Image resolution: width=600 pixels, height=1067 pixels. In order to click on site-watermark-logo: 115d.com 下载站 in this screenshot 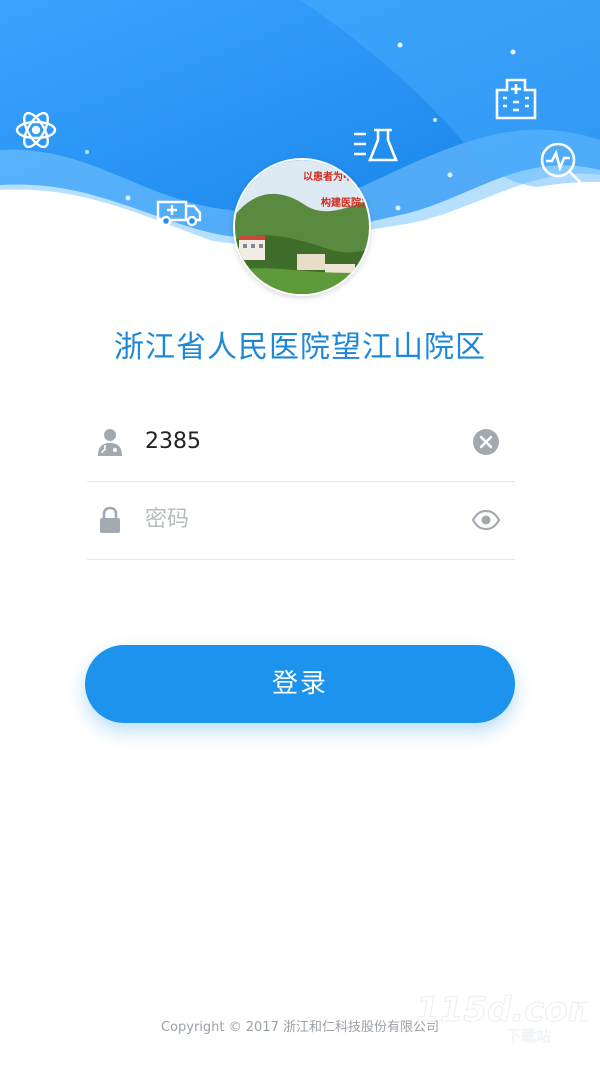, I will do `click(502, 1018)`.